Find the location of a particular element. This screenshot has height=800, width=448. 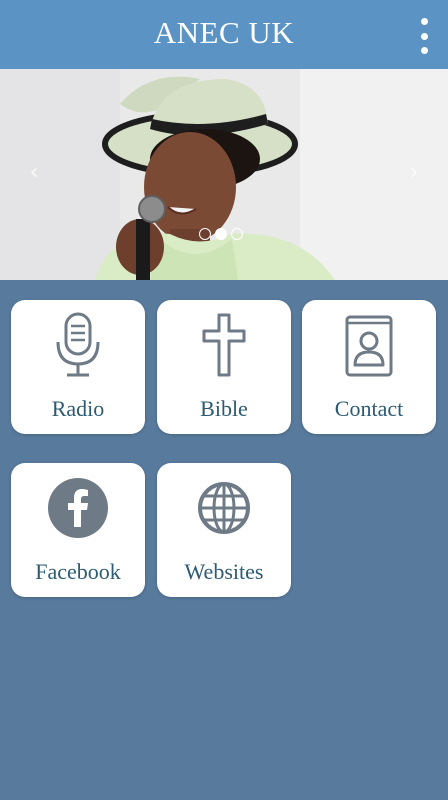

facebook-icon is located at coordinates (78, 508).